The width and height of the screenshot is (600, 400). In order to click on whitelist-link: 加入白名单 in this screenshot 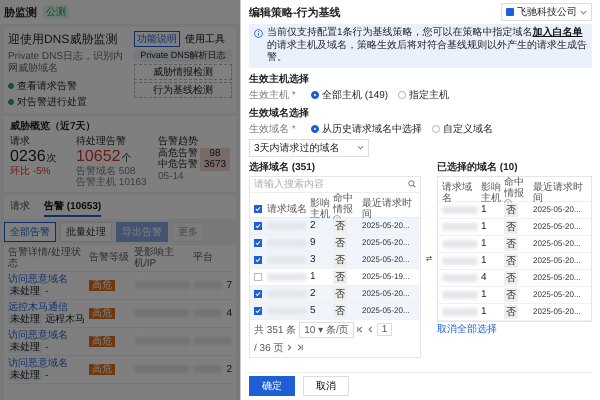, I will do `click(557, 32)`.